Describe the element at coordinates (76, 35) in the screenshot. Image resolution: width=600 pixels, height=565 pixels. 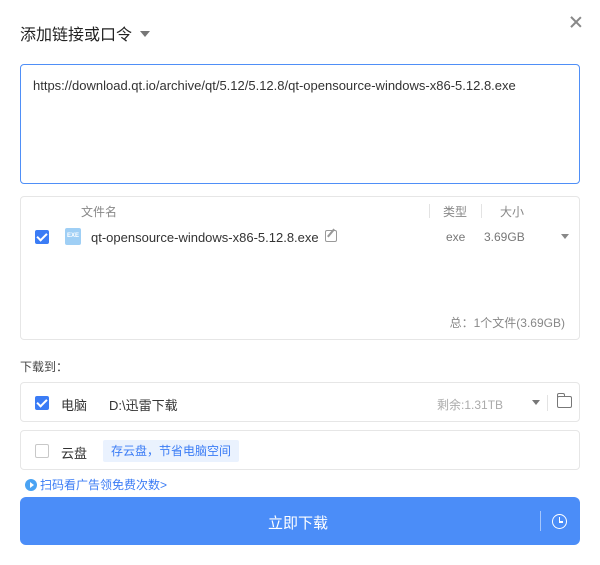
I see `dialog-title: 添加链接或口令` at that location.